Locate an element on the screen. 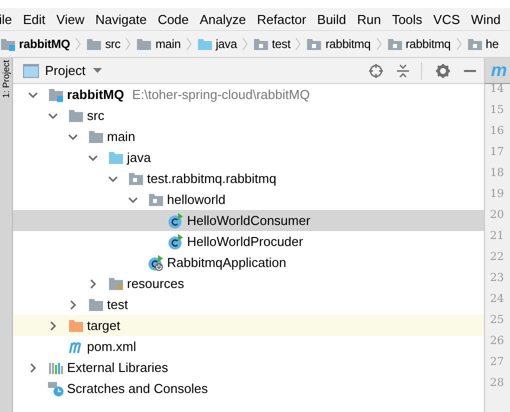 The height and width of the screenshot is (412, 510). line-number: 26 is located at coordinates (497, 341).